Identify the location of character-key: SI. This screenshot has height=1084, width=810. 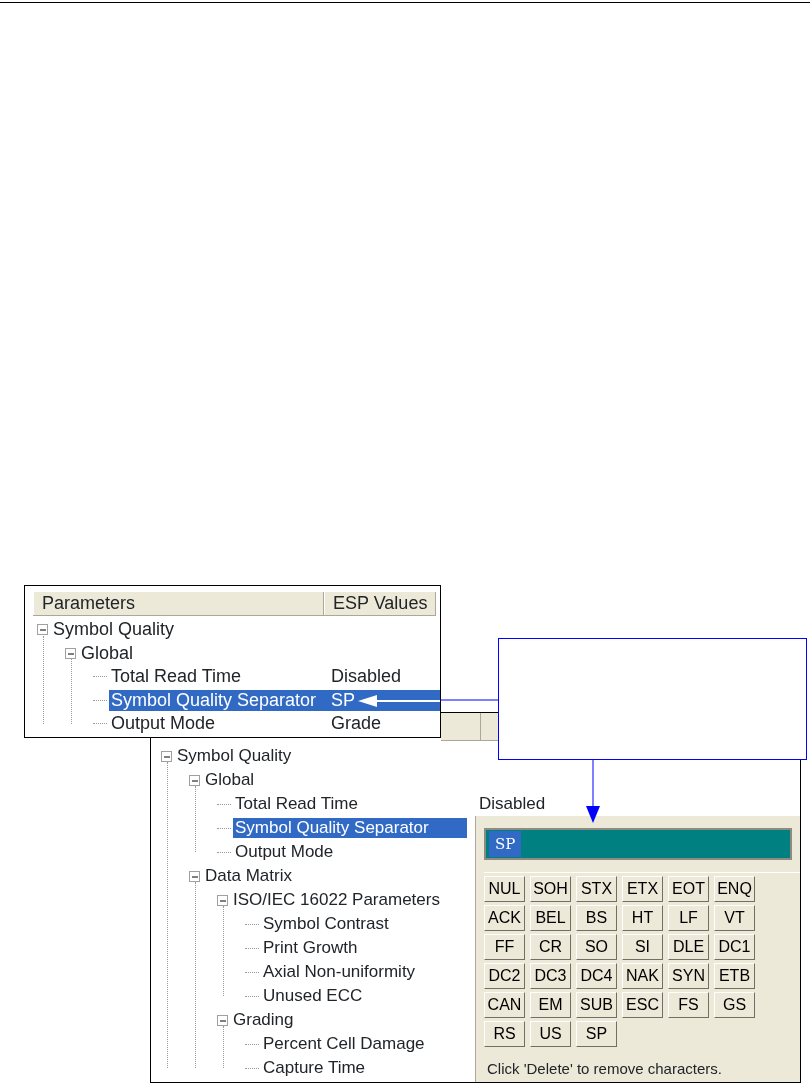
(642, 947).